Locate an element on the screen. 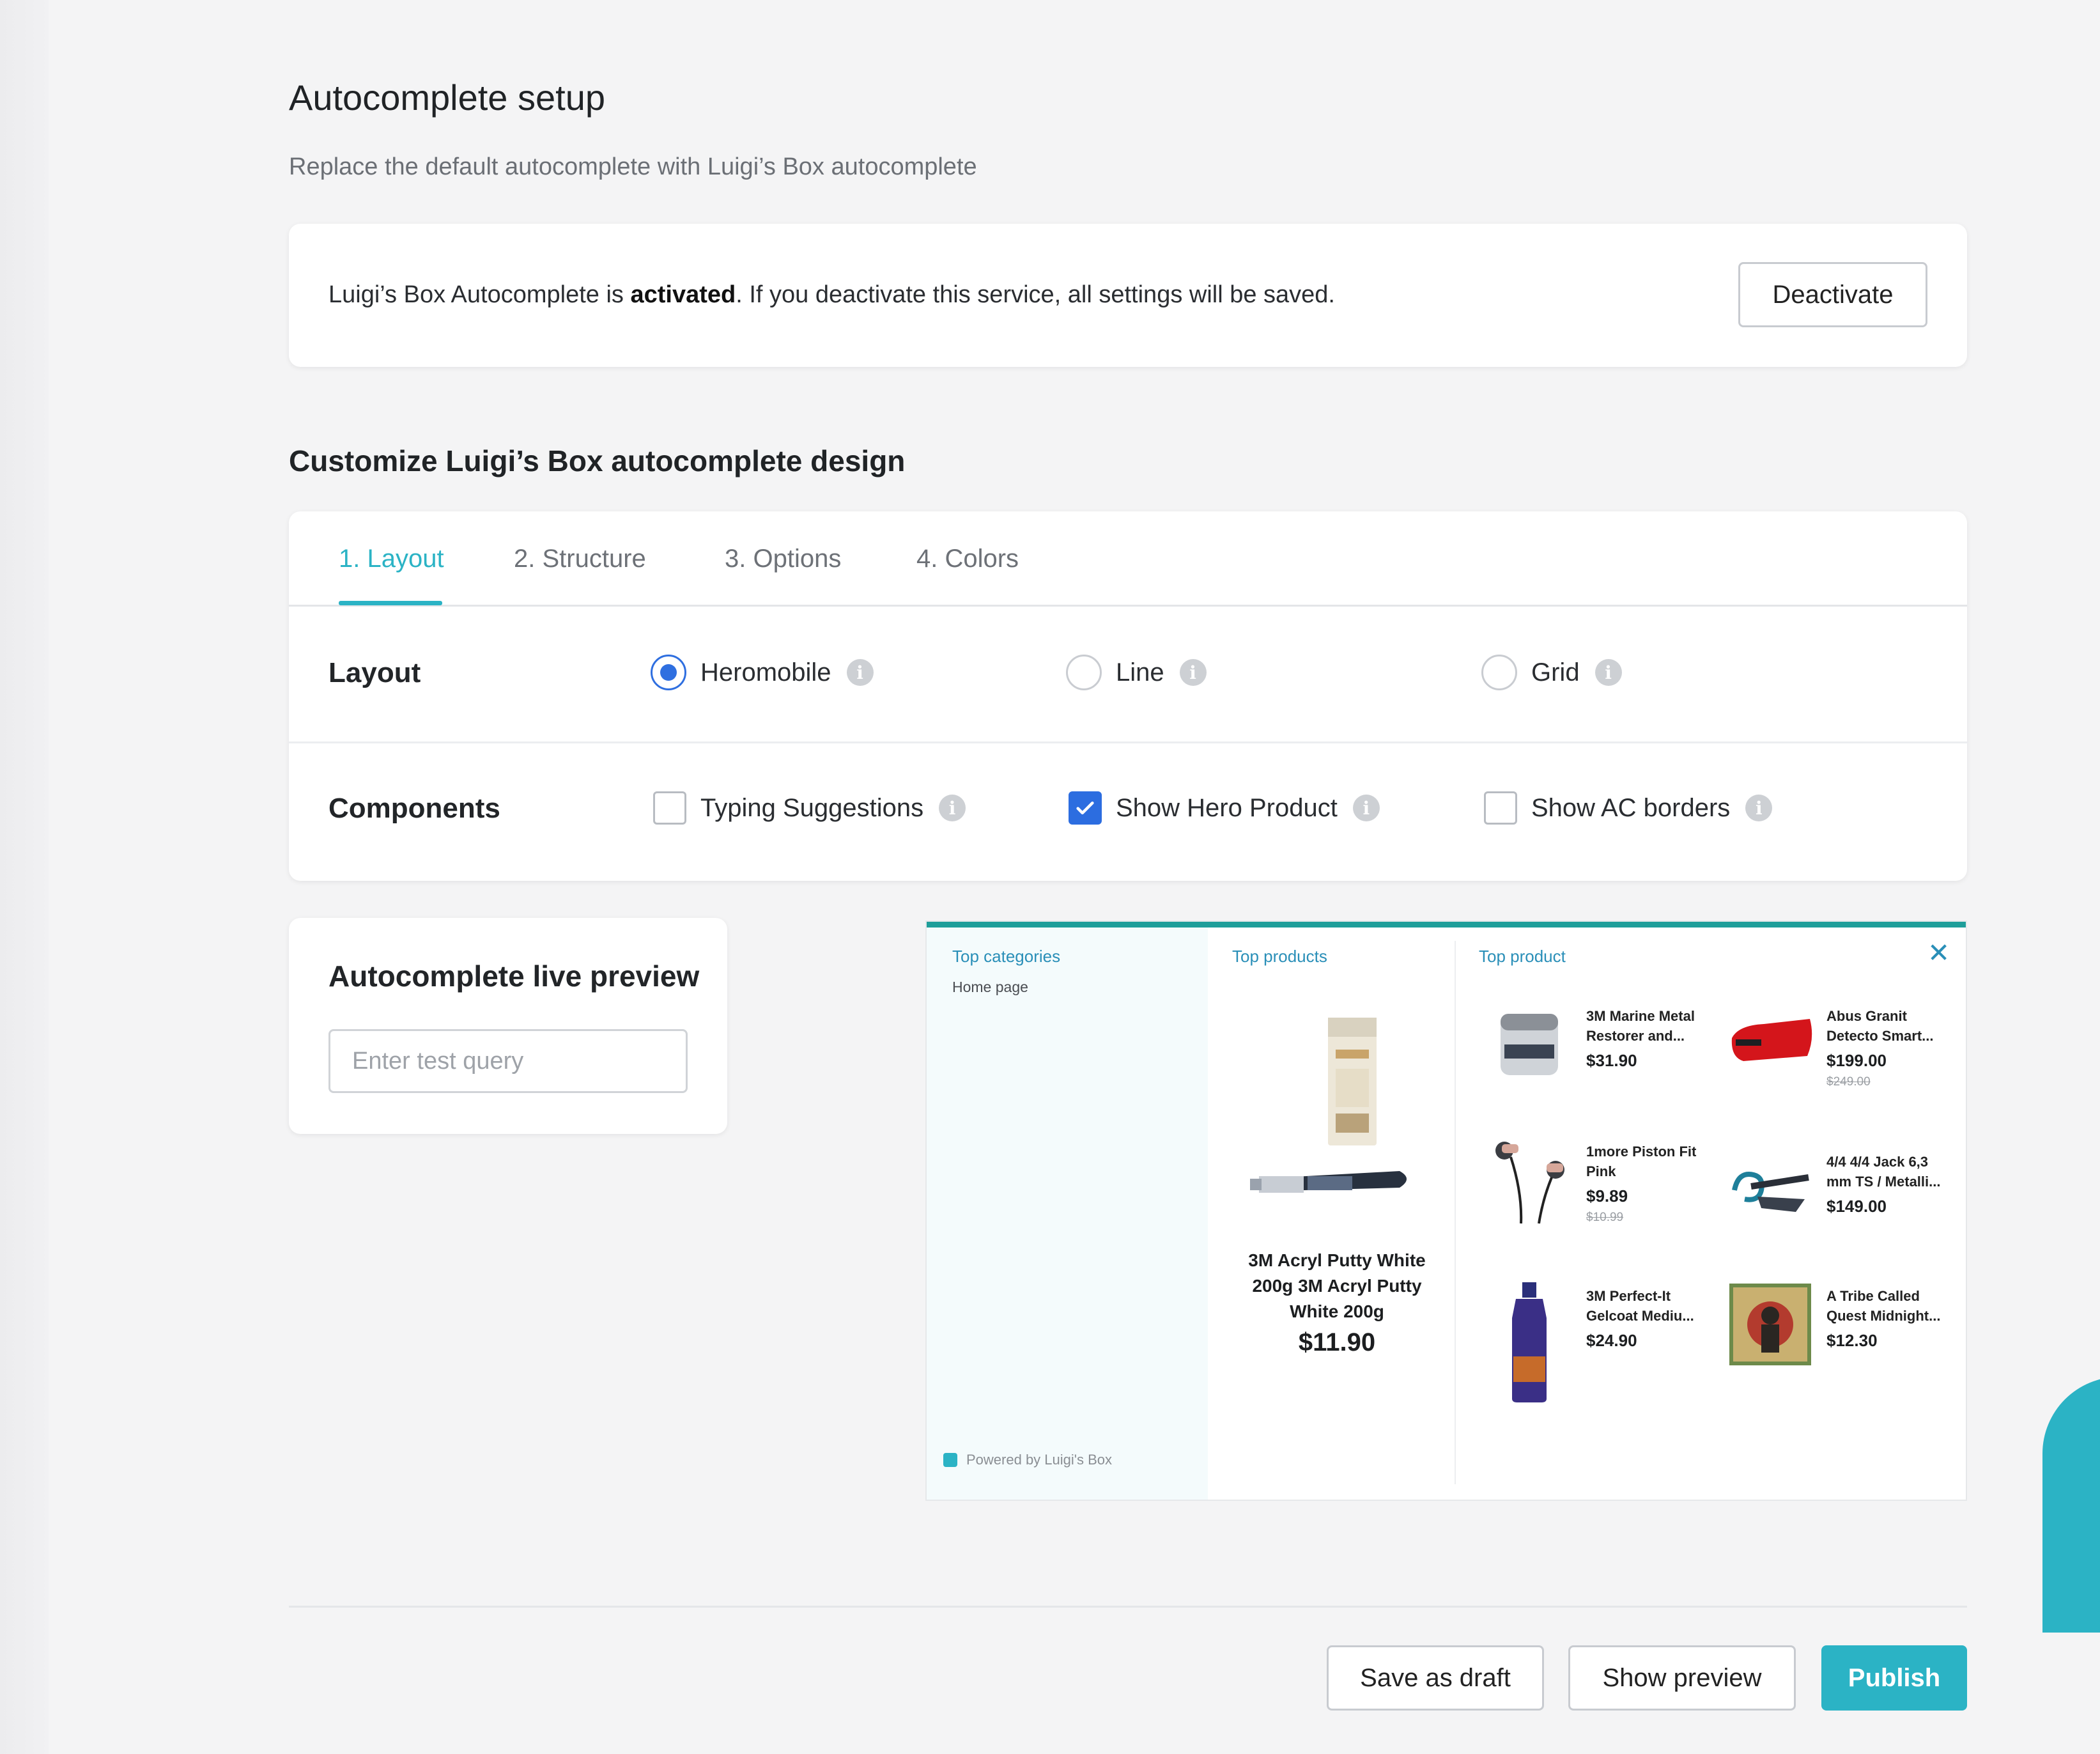  show-preview-button: Show preview is located at coordinates (1682, 1678).